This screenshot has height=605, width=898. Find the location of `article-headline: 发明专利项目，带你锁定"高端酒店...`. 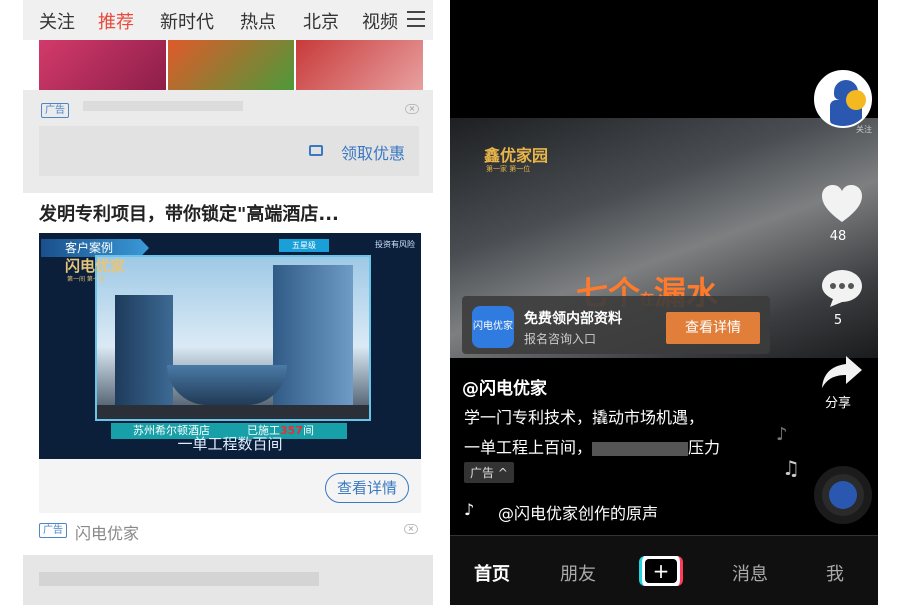

article-headline: 发明专利项目，带你锁定"高端酒店... is located at coordinates (189, 213).